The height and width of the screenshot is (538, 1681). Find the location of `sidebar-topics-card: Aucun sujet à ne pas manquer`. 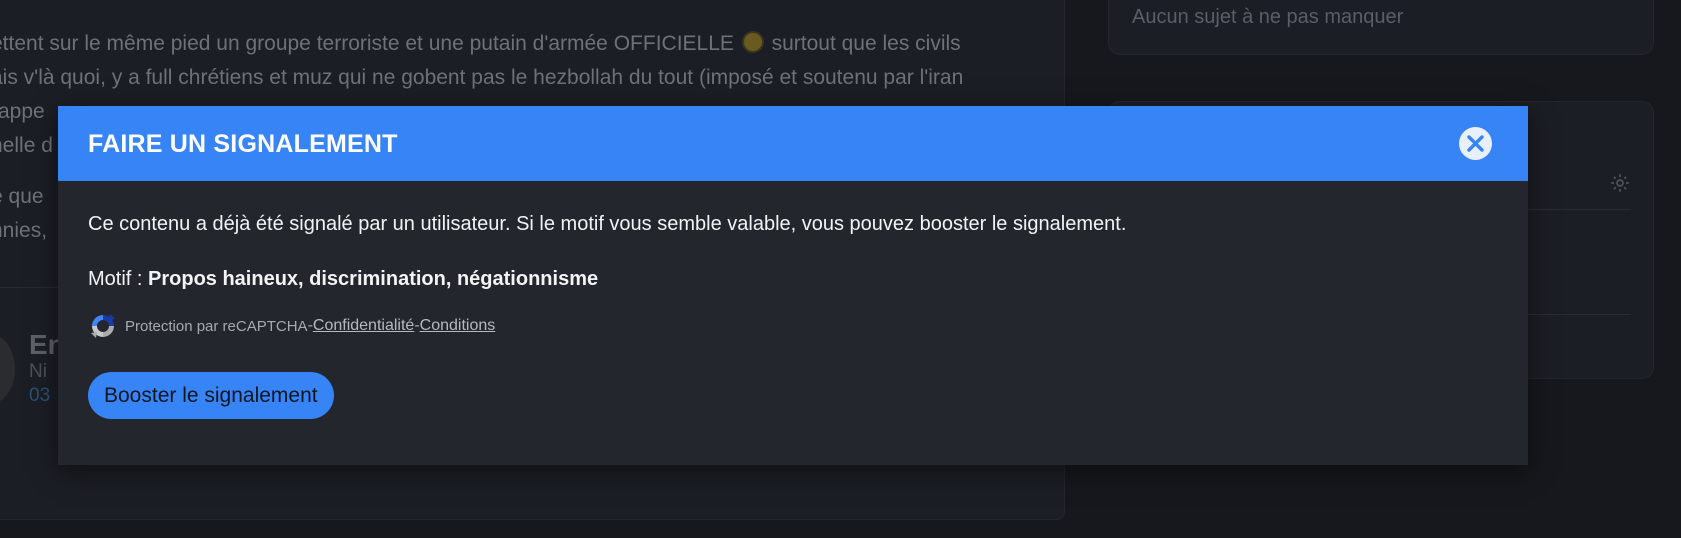

sidebar-topics-card: Aucun sujet à ne pas manquer is located at coordinates (1381, 27).